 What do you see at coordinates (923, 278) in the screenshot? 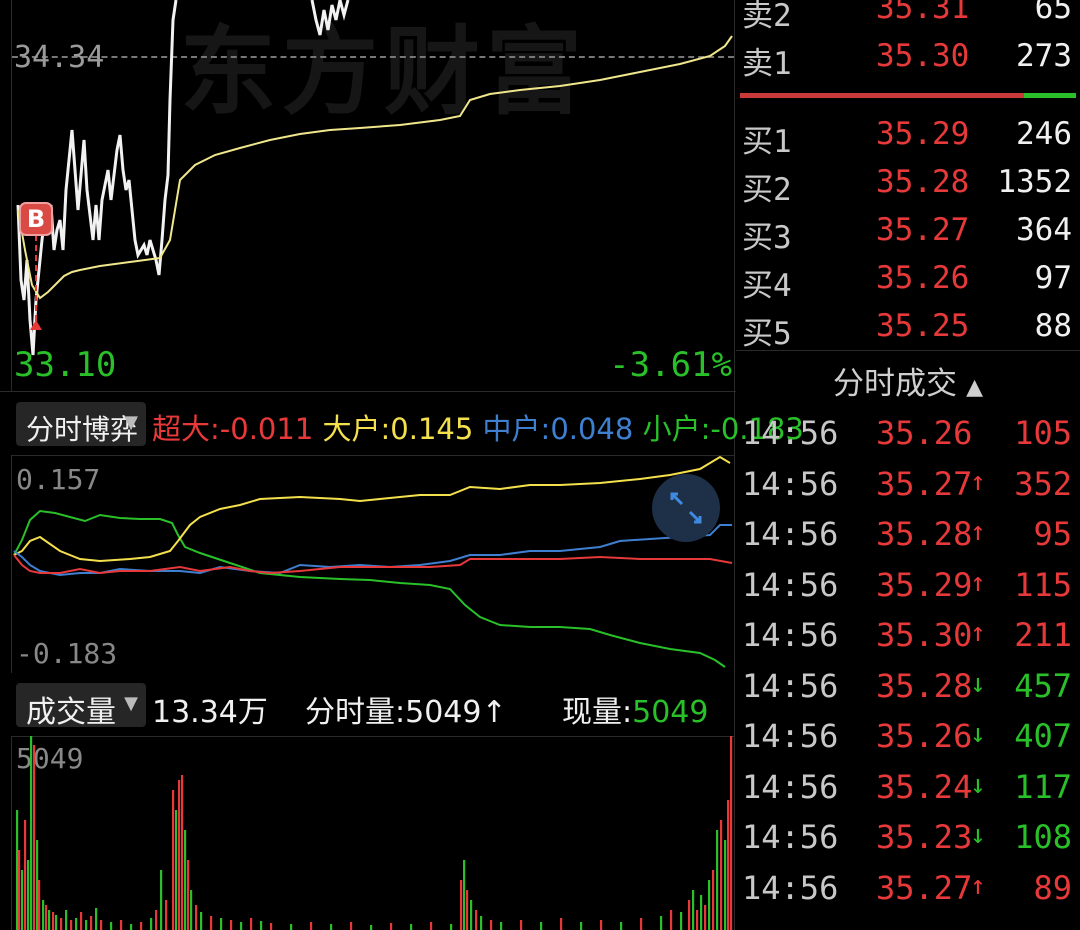
I see `bid-price: 35.26` at bounding box center [923, 278].